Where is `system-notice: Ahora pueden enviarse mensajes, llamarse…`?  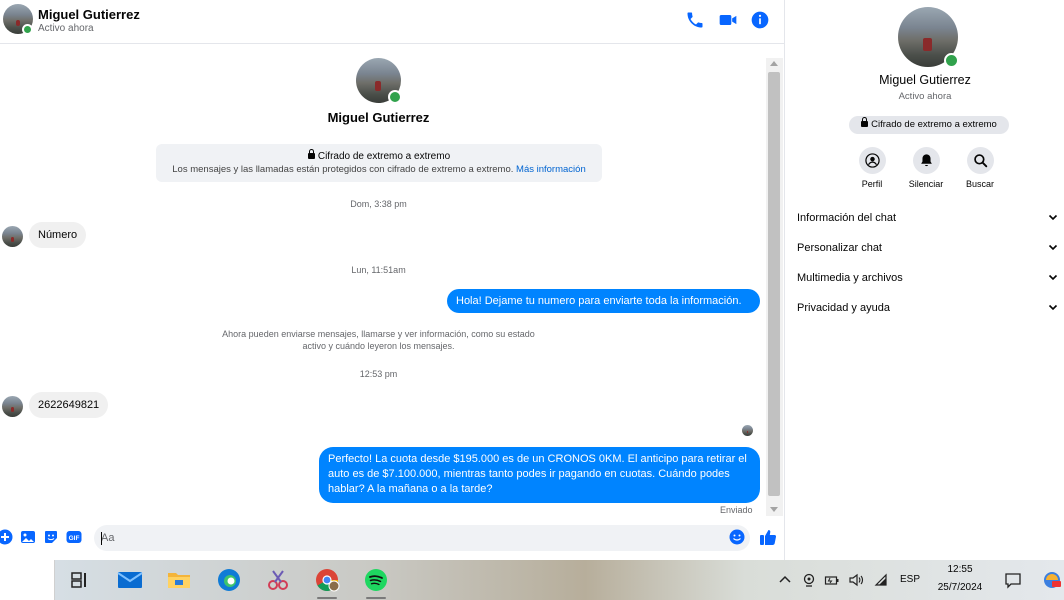 system-notice: Ahora pueden enviarse mensajes, llamarse… is located at coordinates (378, 340).